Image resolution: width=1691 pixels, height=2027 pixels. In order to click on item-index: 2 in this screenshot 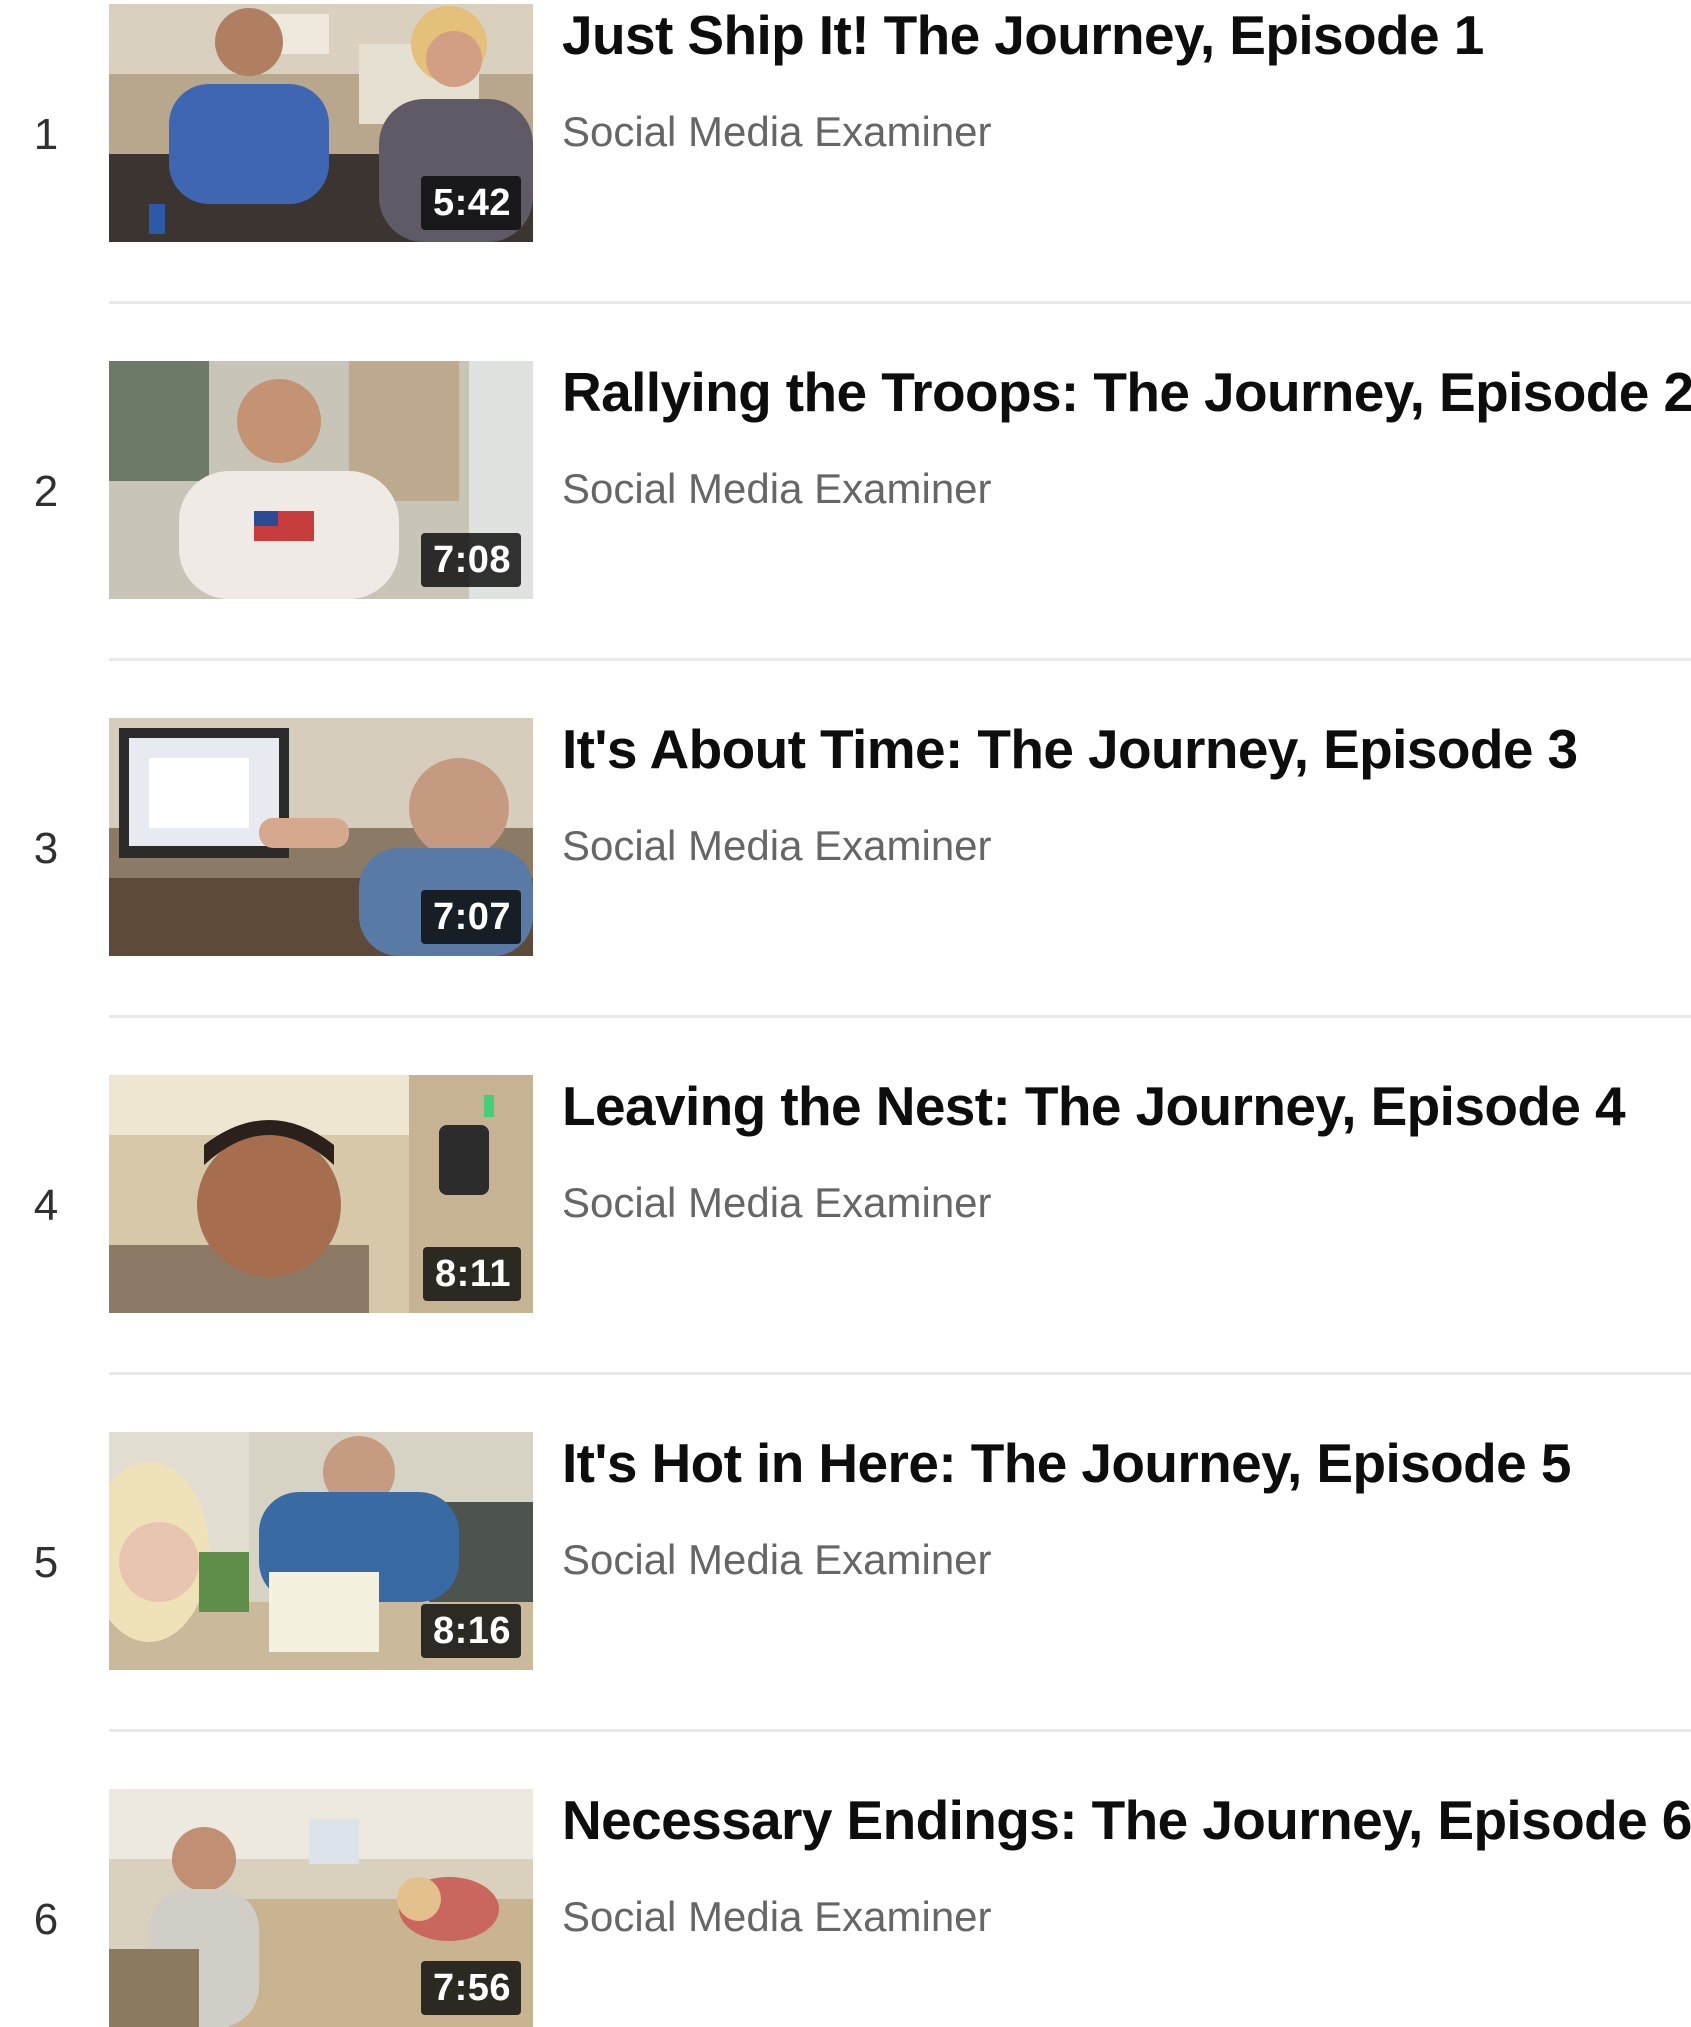, I will do `click(46, 491)`.